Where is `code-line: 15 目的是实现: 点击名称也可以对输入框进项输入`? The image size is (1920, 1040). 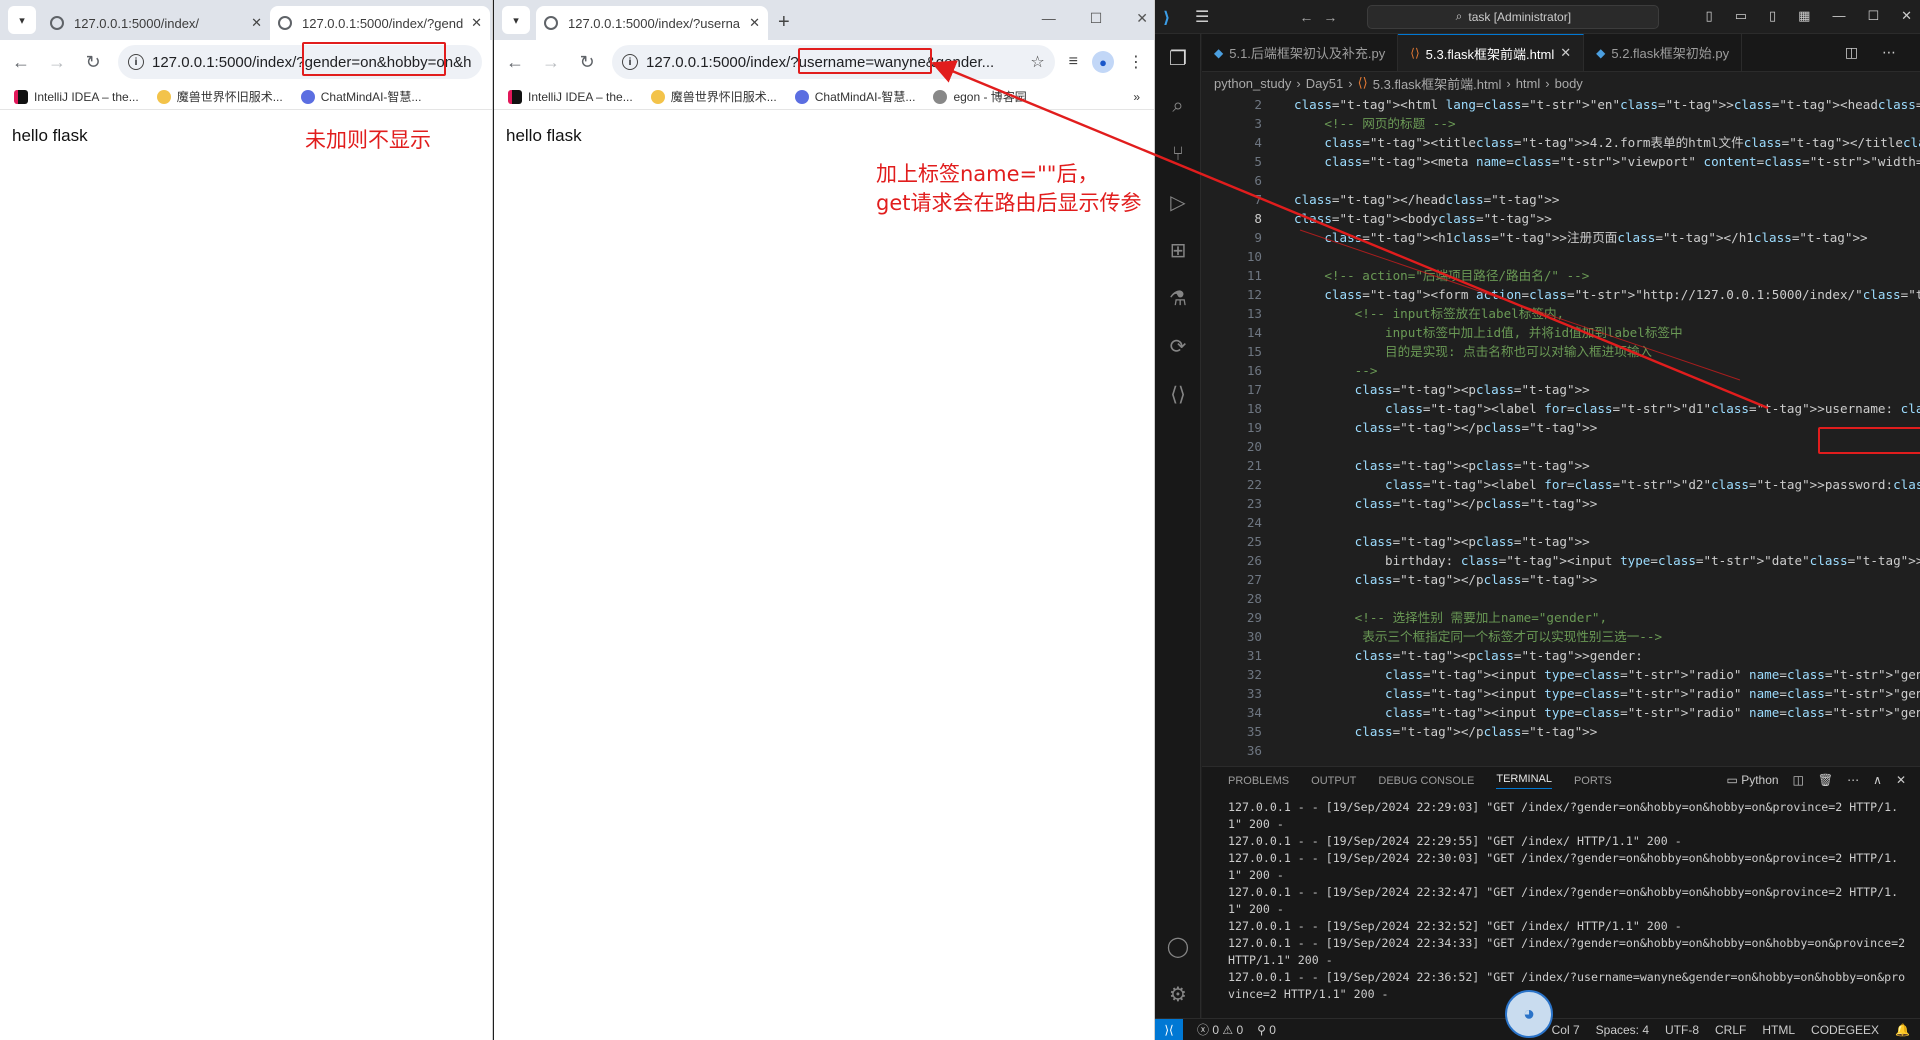
code-line: 15 目的是实现: 点击名称也可以对输入框进项输入 is located at coordinates (1561, 351).